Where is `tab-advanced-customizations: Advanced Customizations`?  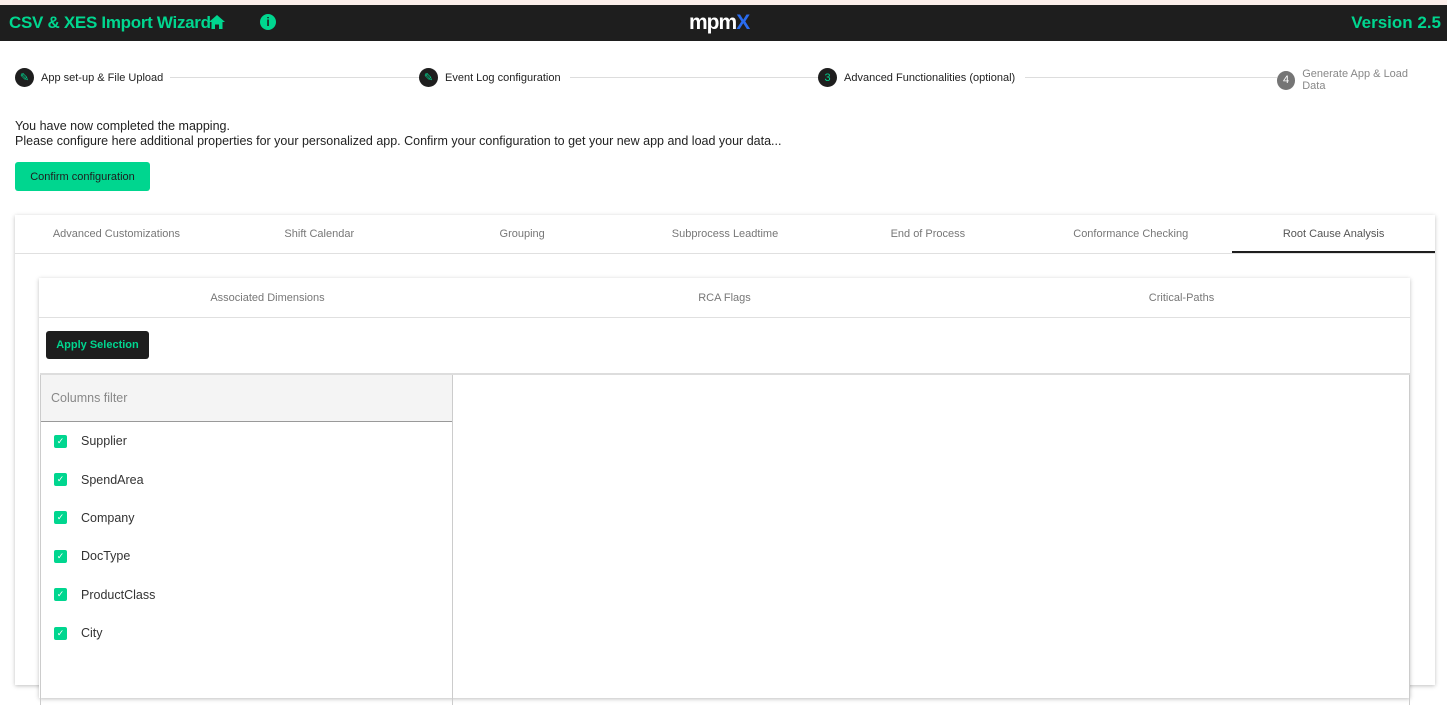
tab-advanced-customizations: Advanced Customizations is located at coordinates (116, 234).